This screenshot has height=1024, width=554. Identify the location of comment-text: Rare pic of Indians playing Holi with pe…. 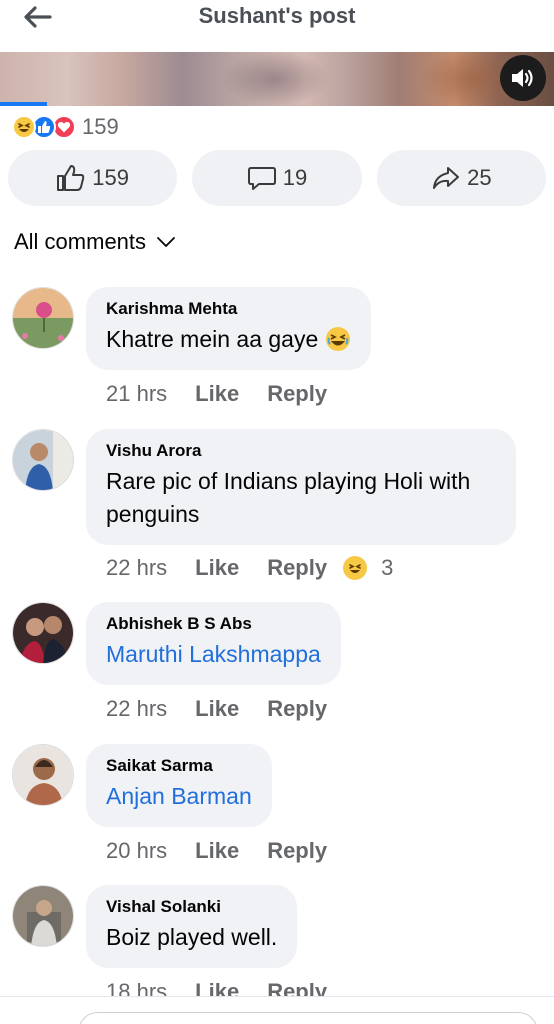
(288, 497).